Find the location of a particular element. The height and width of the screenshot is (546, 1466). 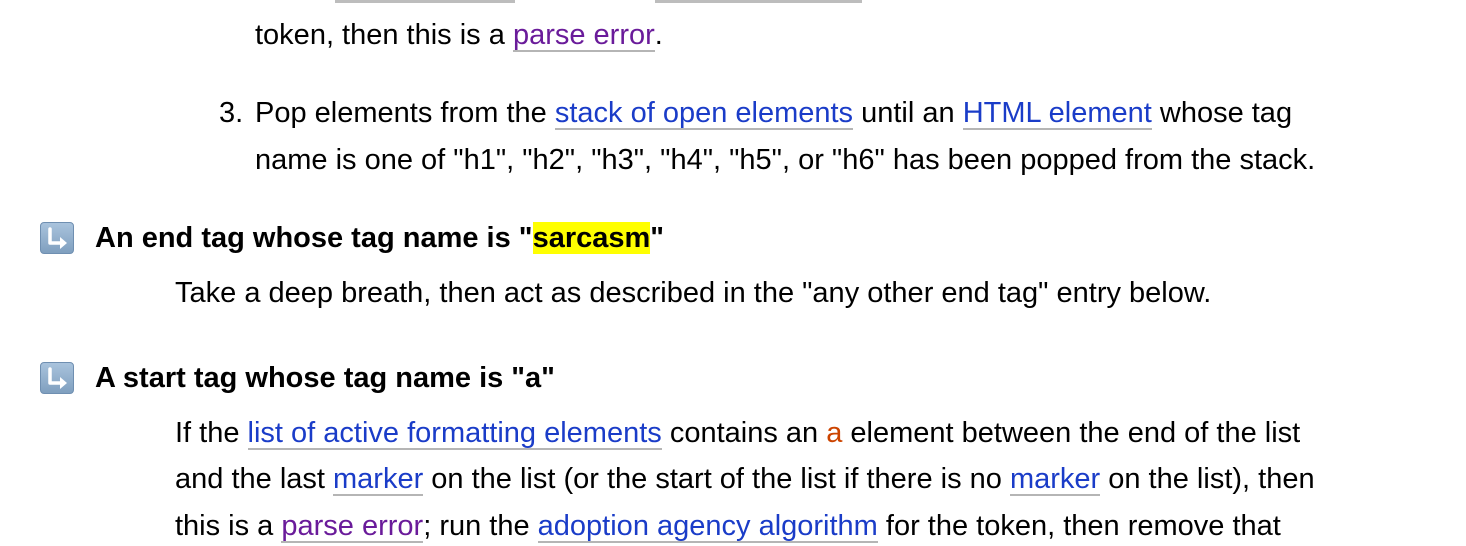

text: token, then this is a is located at coordinates (384, 35).